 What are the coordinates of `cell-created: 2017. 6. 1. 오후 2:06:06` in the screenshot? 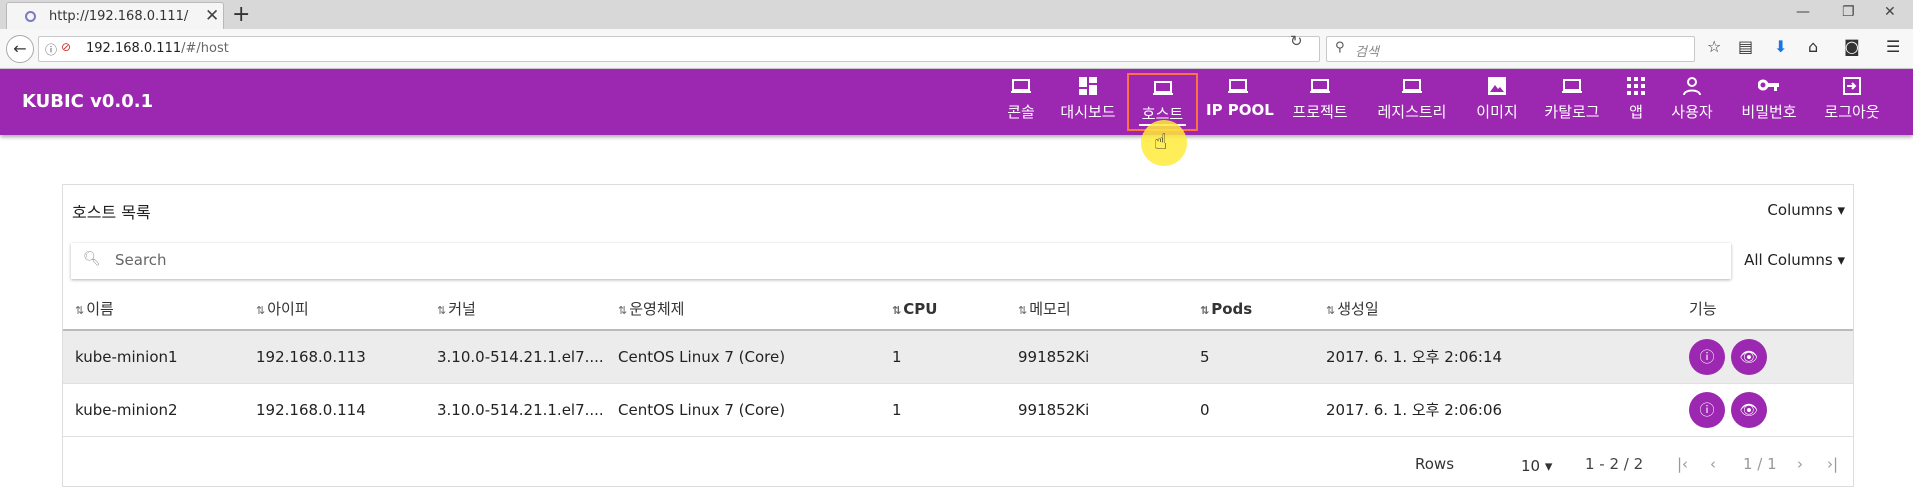 It's located at (1495, 410).